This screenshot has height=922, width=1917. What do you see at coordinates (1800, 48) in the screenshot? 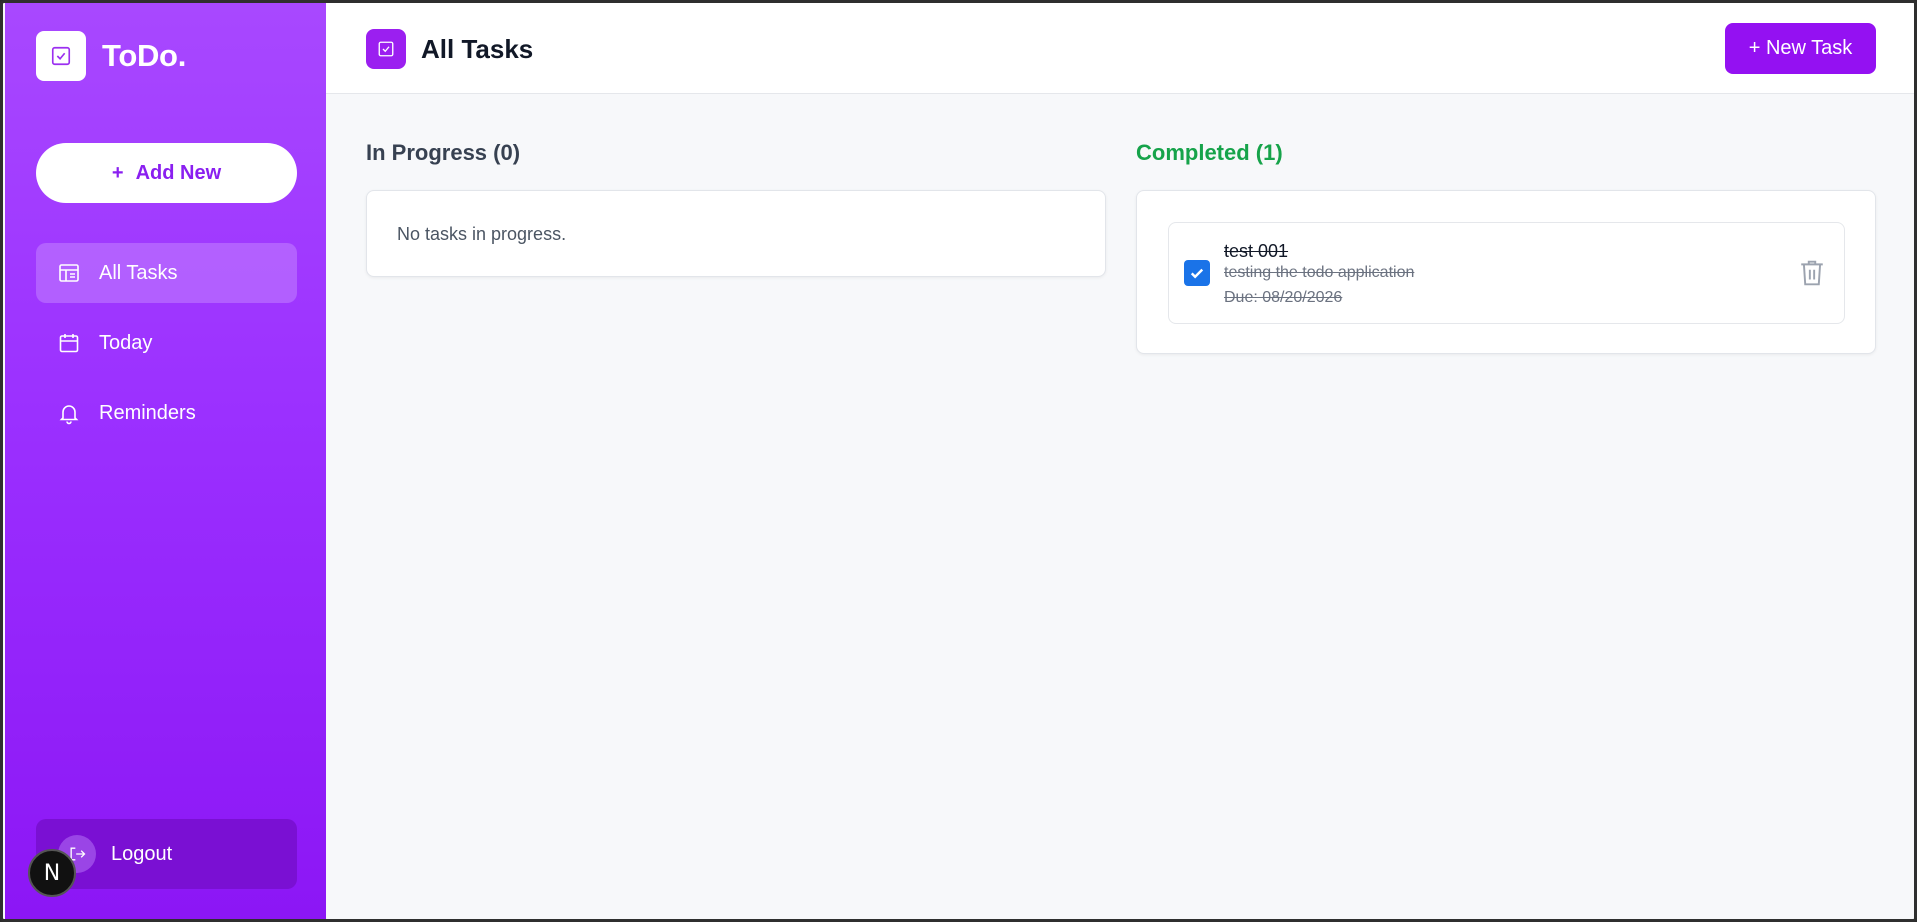
I see `new-task-button: + New Task` at bounding box center [1800, 48].